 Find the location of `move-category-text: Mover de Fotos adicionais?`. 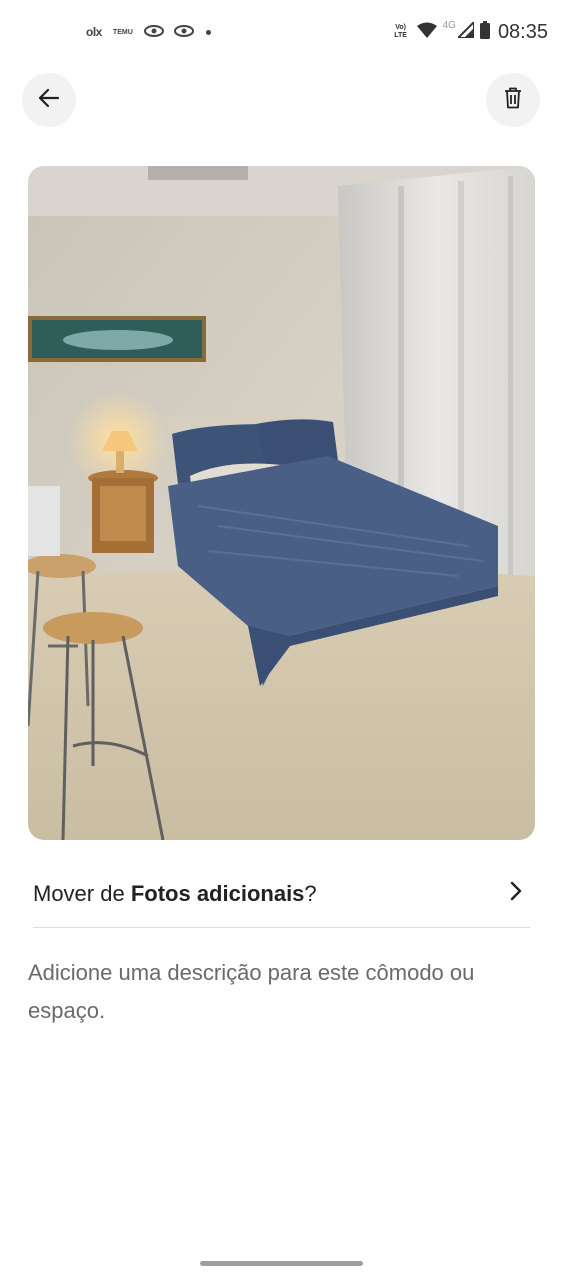

move-category-text: Mover de Fotos adicionais? is located at coordinates (175, 893).